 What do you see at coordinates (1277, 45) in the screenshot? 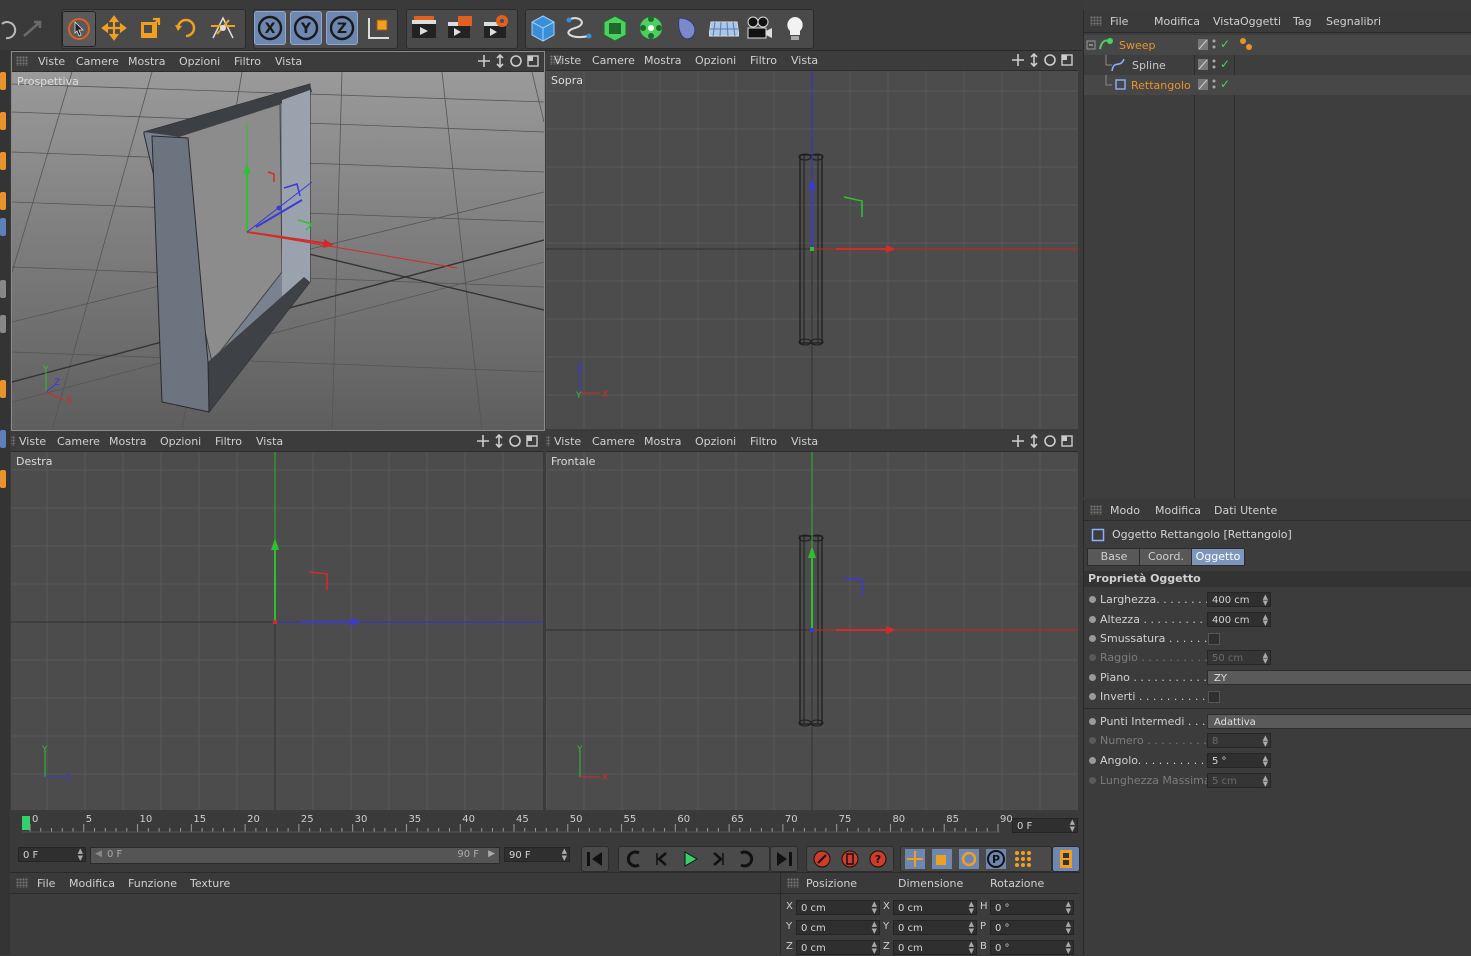
I see `object-row-sweep: Sweep ✓` at bounding box center [1277, 45].